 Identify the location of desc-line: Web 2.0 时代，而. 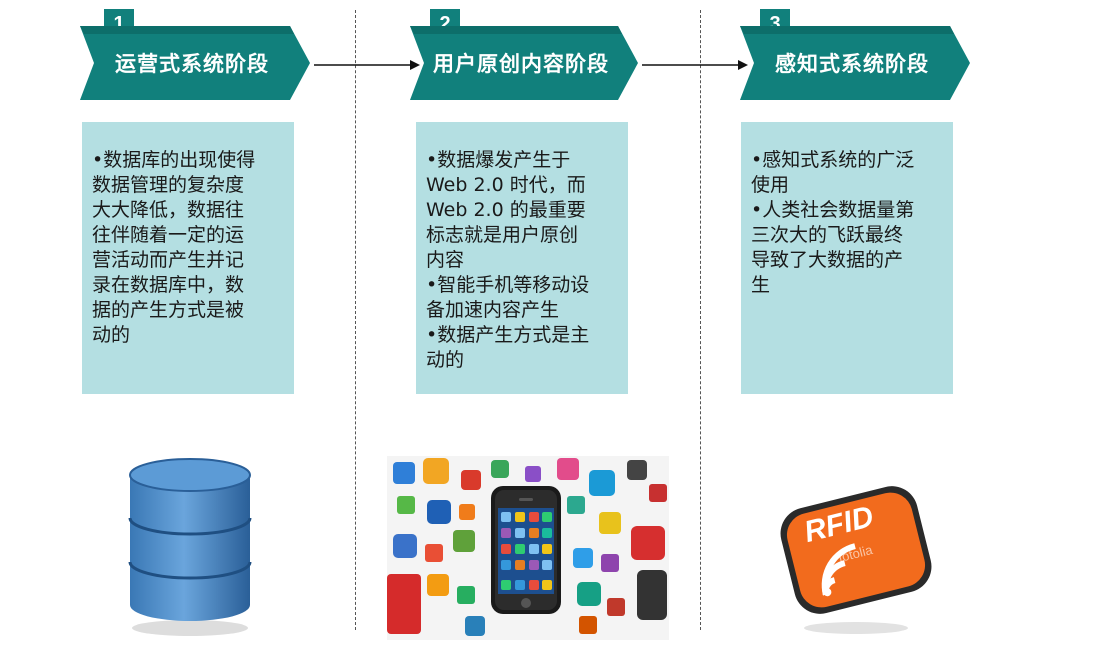
(506, 185).